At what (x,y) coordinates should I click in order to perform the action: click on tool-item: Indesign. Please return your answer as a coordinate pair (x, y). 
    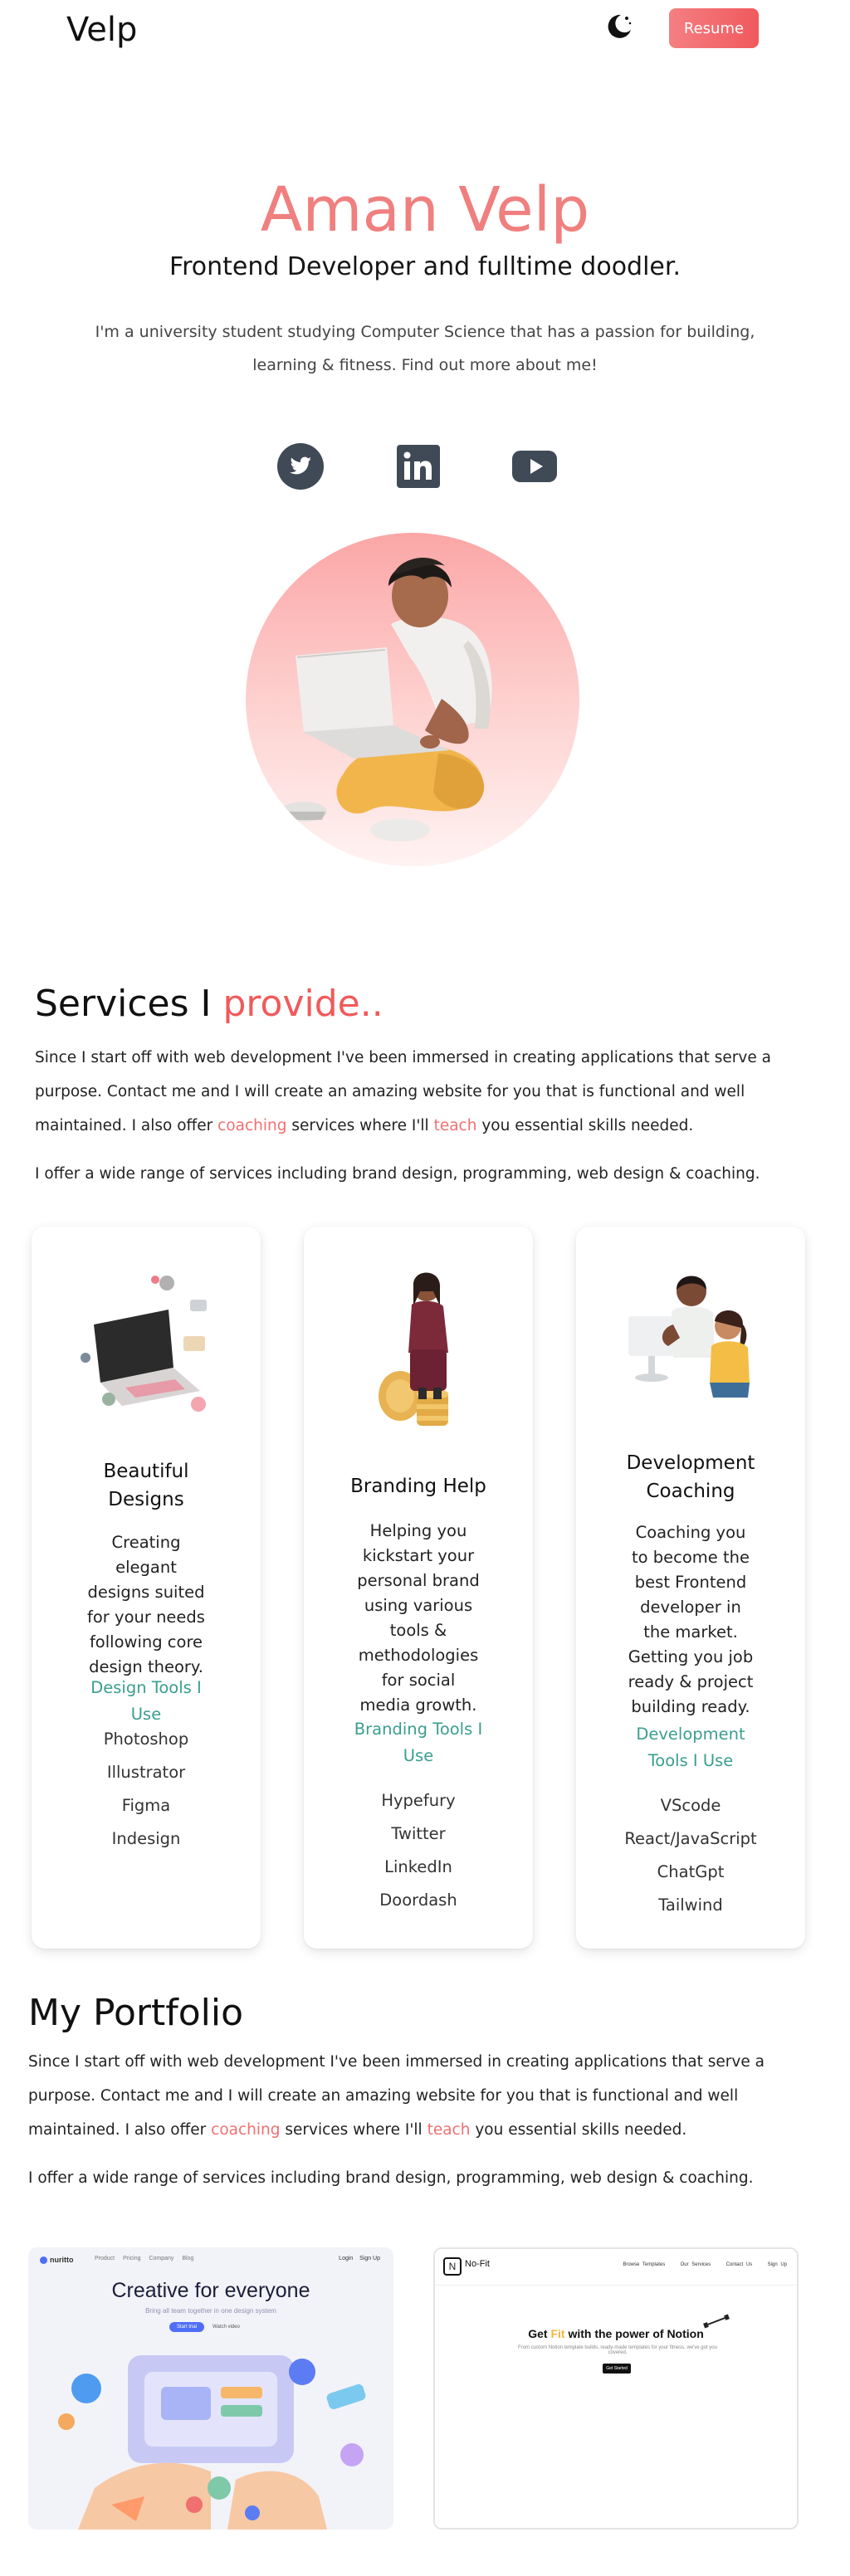
    Looking at the image, I should click on (146, 1839).